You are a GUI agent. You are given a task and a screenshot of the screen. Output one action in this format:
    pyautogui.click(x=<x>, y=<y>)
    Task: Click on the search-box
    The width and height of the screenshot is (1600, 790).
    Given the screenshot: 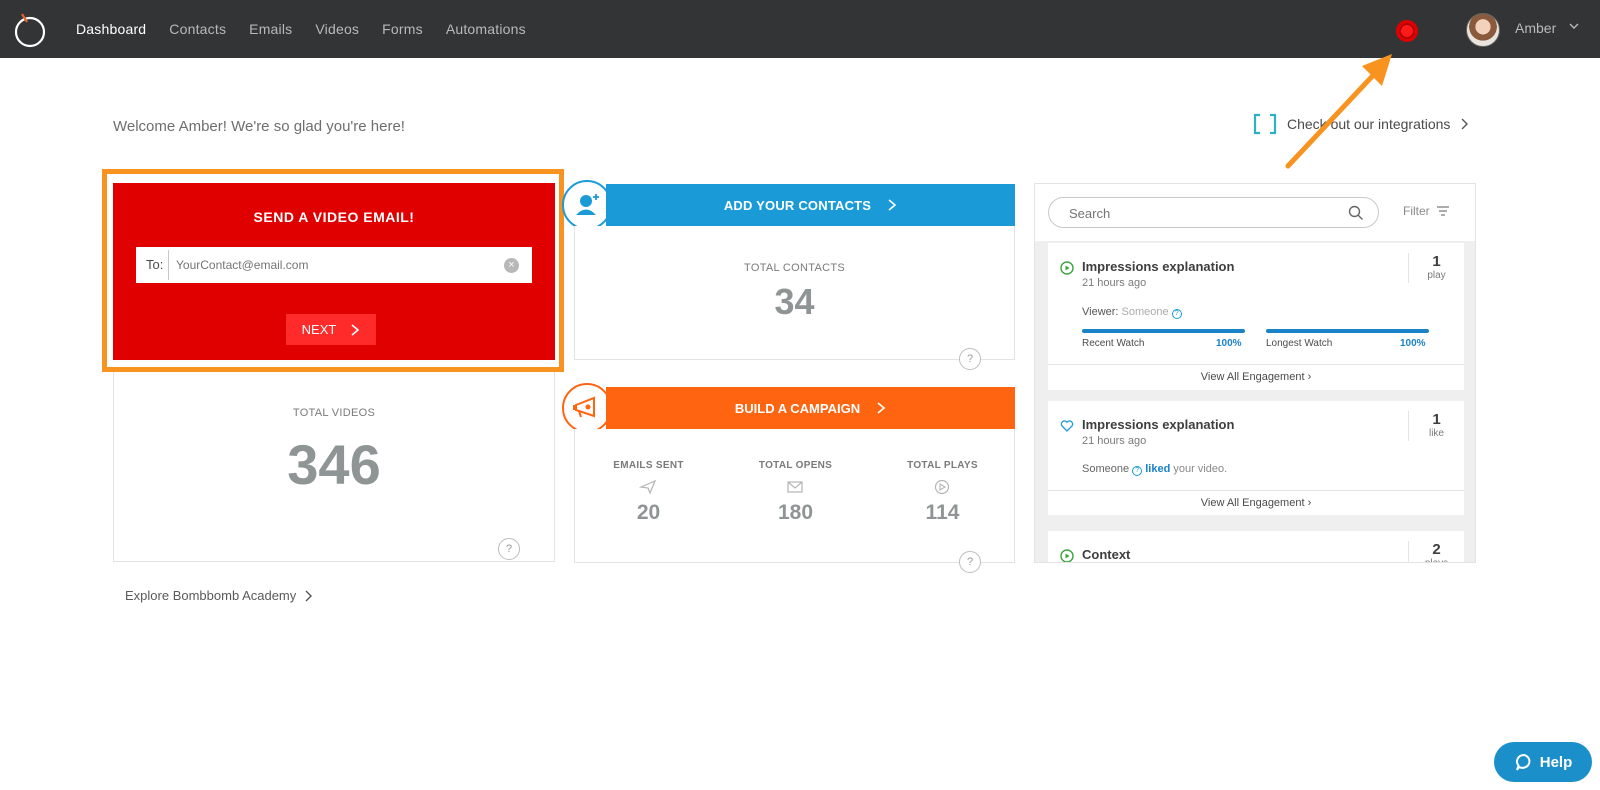 What is the action you would take?
    pyautogui.click(x=1213, y=212)
    